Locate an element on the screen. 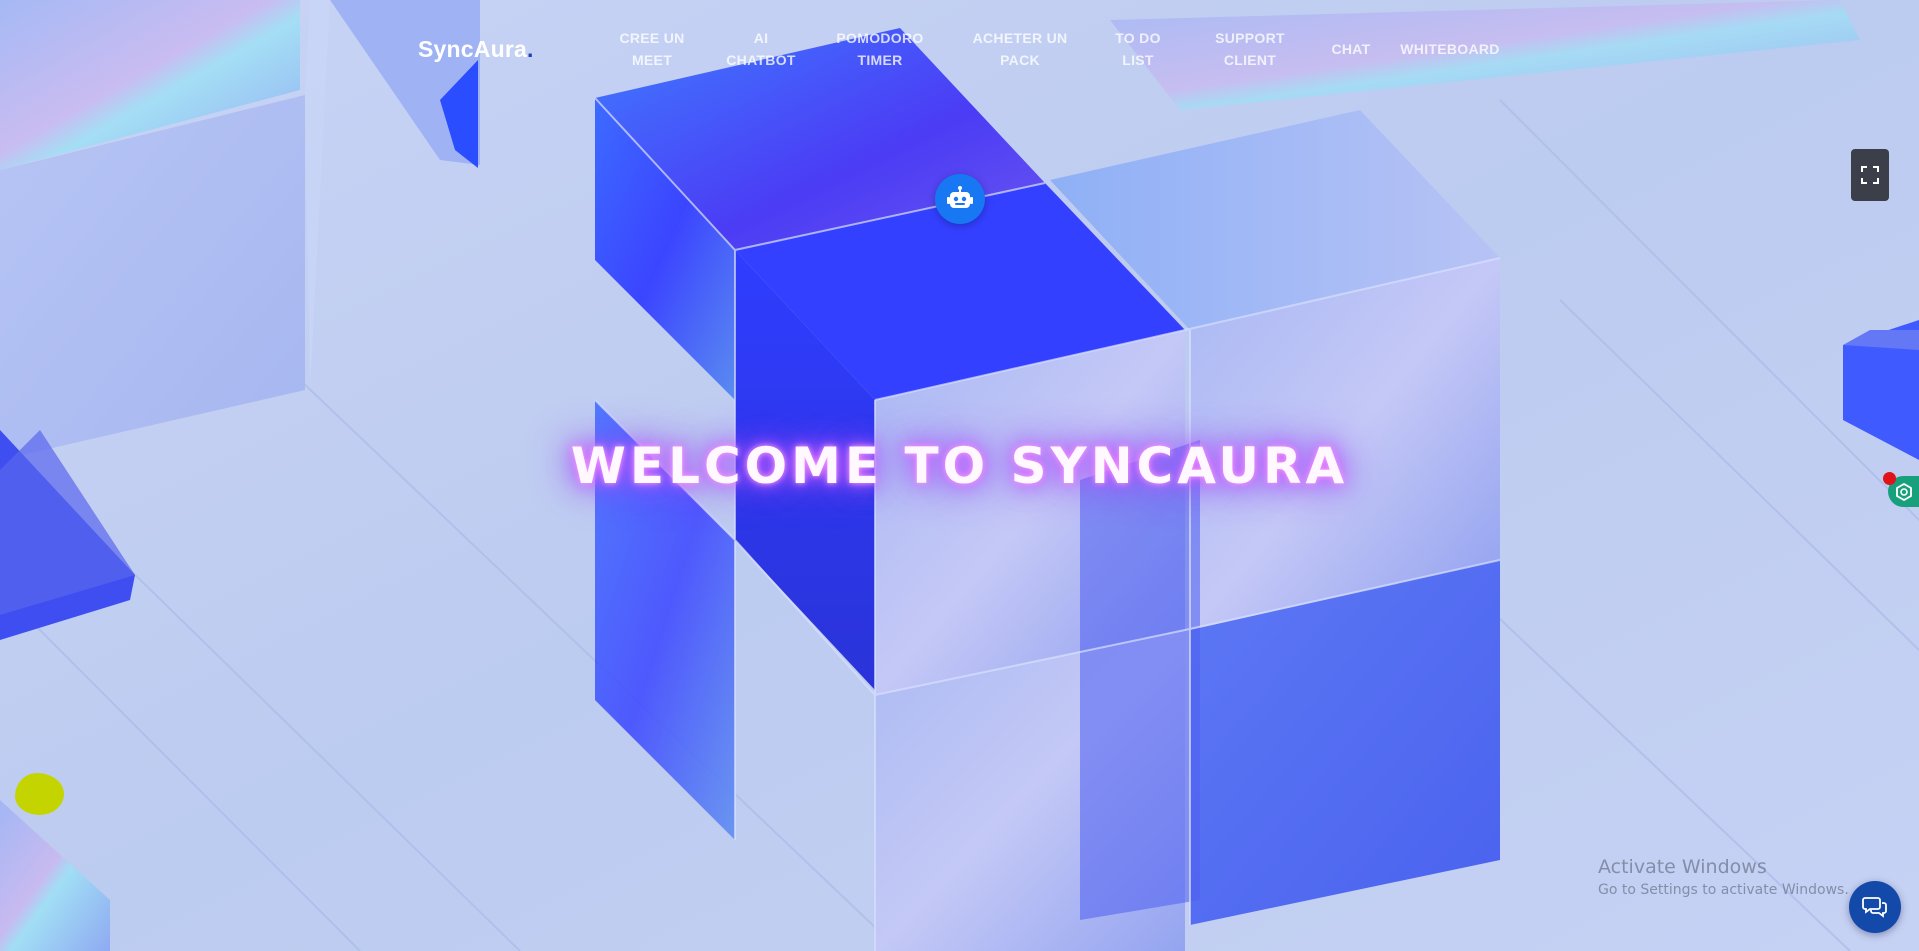  ai-chatbot-button is located at coordinates (960, 199).